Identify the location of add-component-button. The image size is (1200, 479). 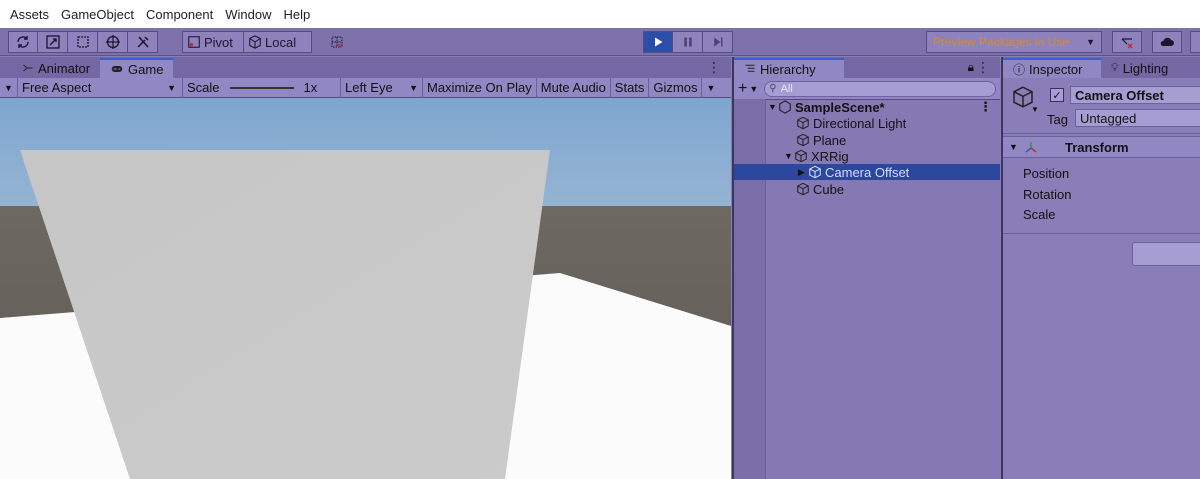
(1166, 254).